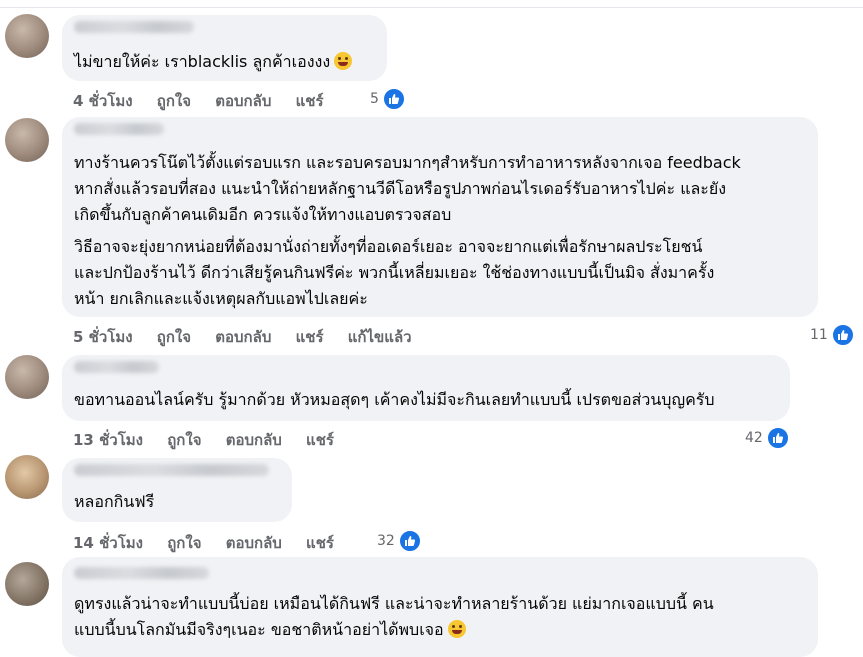 This screenshot has height=657, width=863. I want to click on comment-text-line: ไม่ขายให้ค่ะ เราblacklis ลูกค้าเองงง, so click(213, 62).